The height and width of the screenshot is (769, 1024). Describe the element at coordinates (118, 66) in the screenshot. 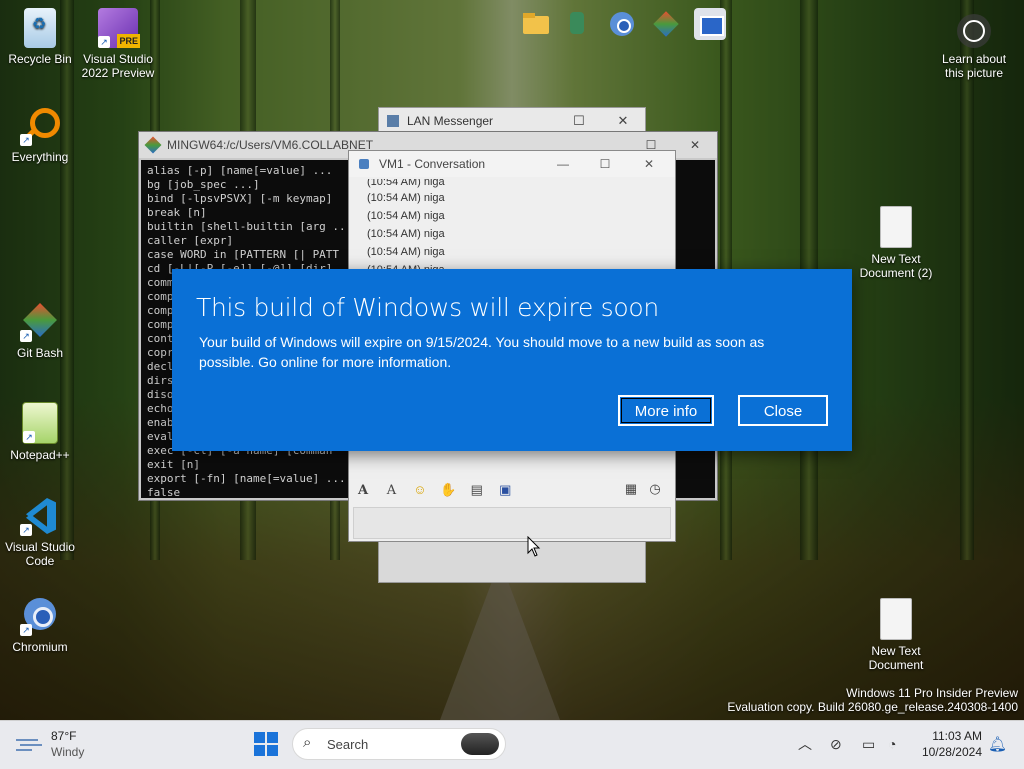

I see `desktop-icon-label: Visual Studio 2022 Preview` at that location.